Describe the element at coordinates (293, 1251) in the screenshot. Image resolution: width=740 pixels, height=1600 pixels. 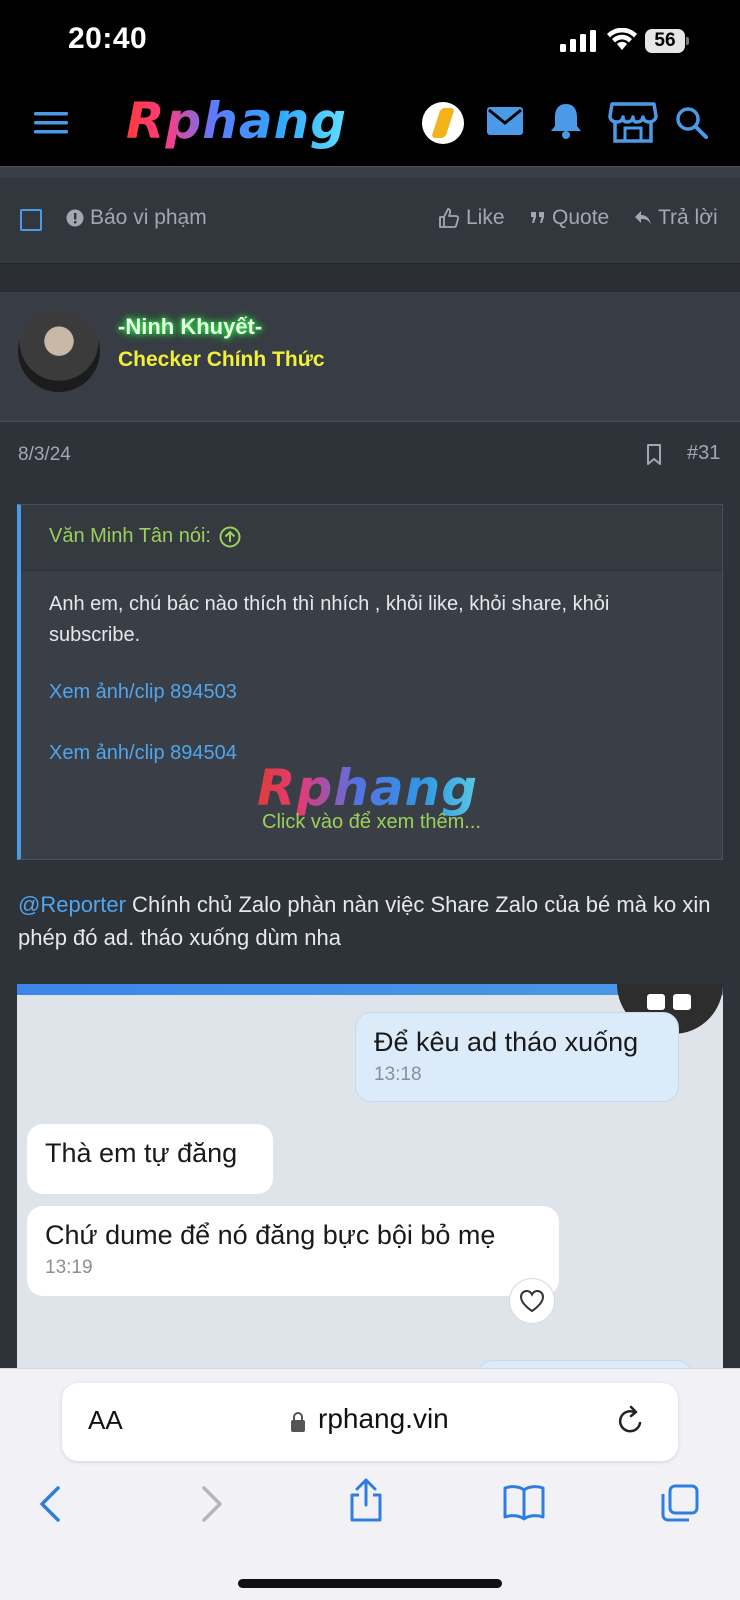
I see `chat-bubble-received: Chứ dume để nó đăng bực bội bỏ mẹ 13:19` at that location.